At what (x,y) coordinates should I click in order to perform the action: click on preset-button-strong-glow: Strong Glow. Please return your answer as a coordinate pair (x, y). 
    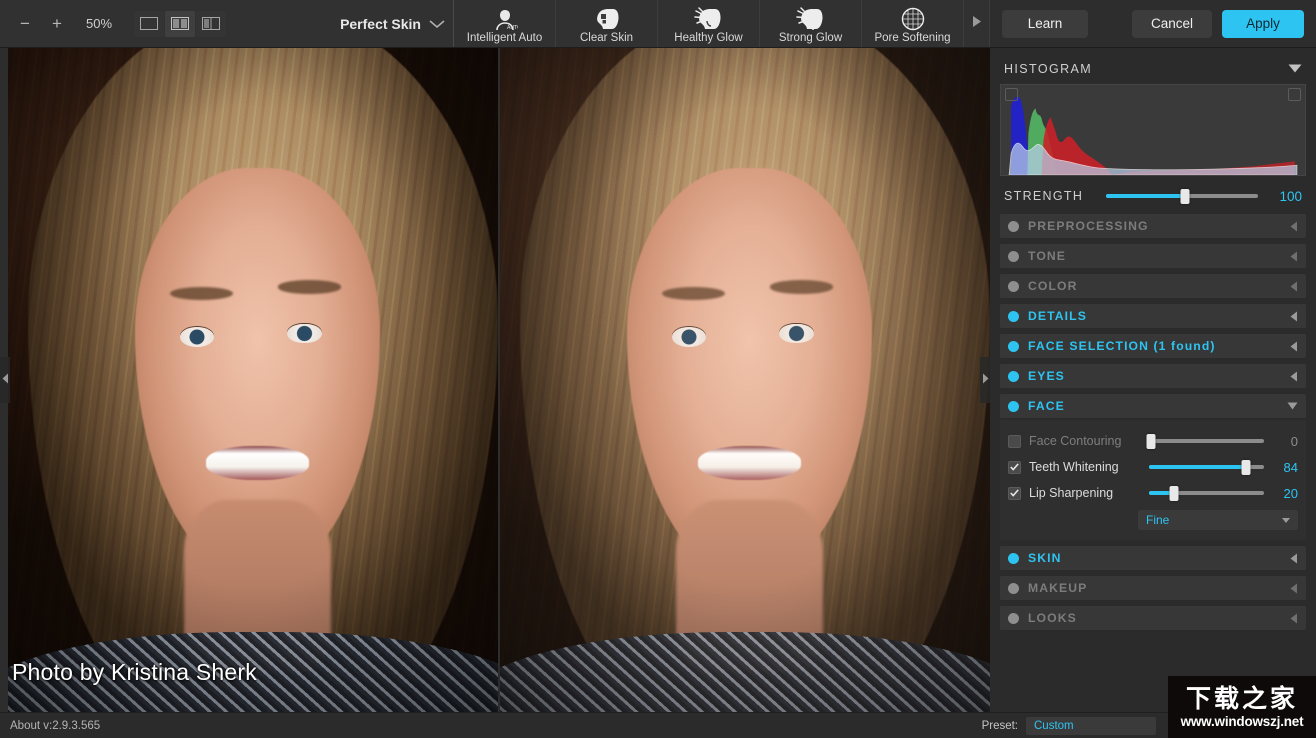
    Looking at the image, I should click on (811, 23).